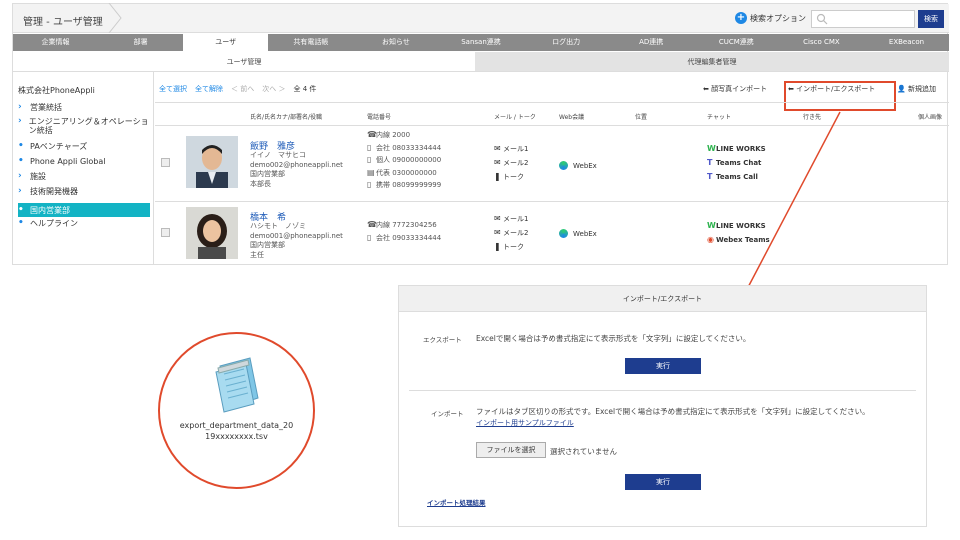 The width and height of the screenshot is (960, 540). I want to click on export-label: エクスポート, so click(442, 340).